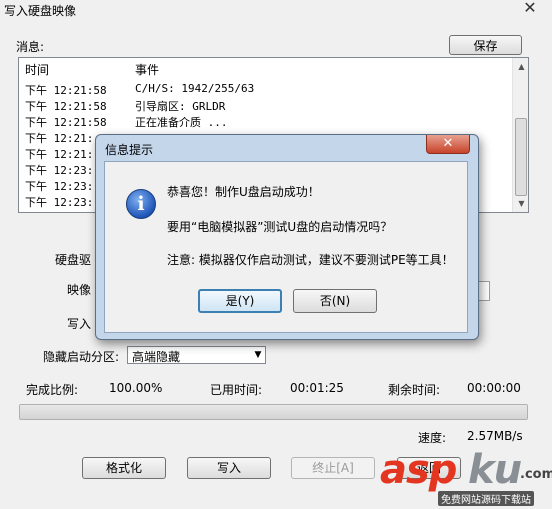 This screenshot has height=509, width=552. Describe the element at coordinates (265, 106) in the screenshot. I see `table-row: 下午 12:21:58 引导扇区: GRLDR` at that location.